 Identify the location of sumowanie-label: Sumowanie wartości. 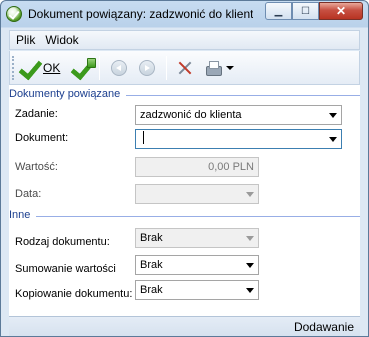
(65, 269).